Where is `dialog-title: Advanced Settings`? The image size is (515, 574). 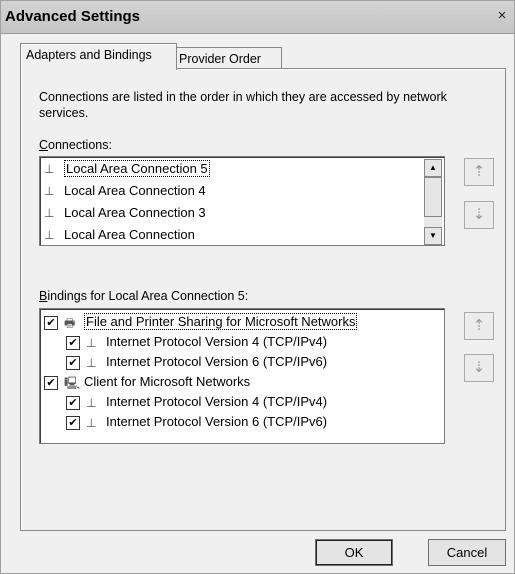 dialog-title: Advanced Settings is located at coordinates (73, 16).